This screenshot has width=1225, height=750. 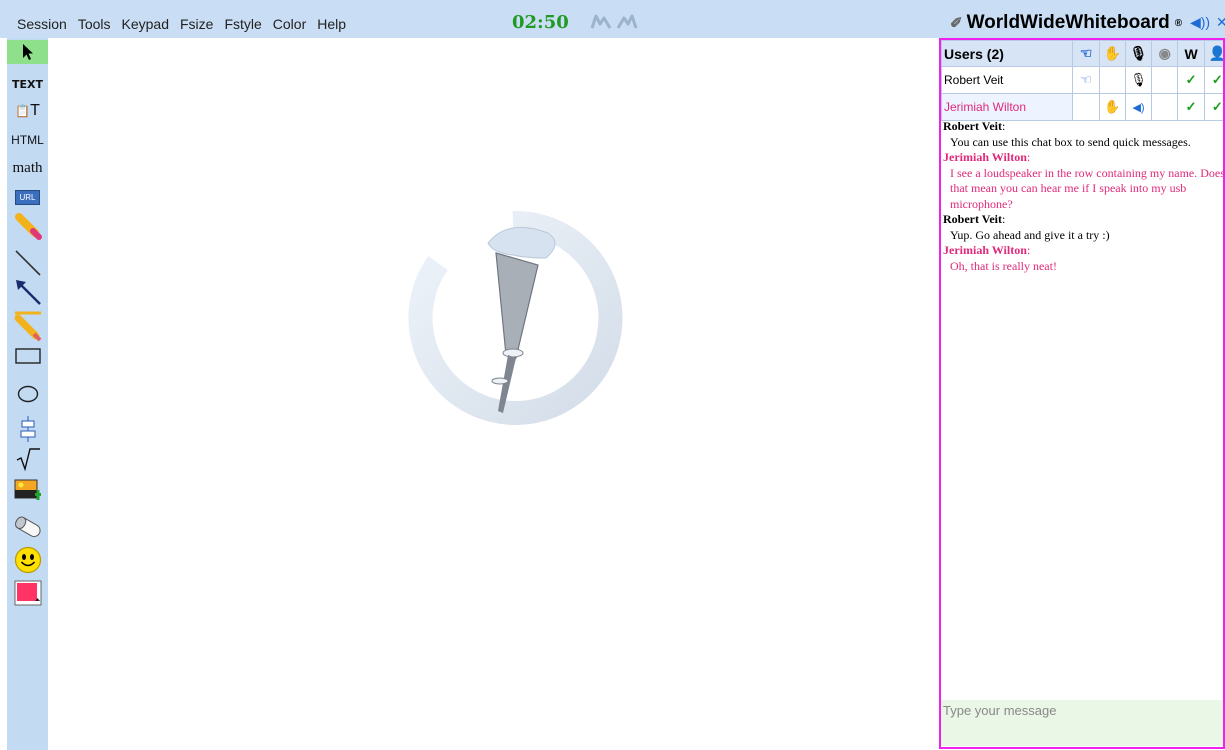 What do you see at coordinates (1138, 80) in the screenshot?
I see `microphone-icon: 🎙` at bounding box center [1138, 80].